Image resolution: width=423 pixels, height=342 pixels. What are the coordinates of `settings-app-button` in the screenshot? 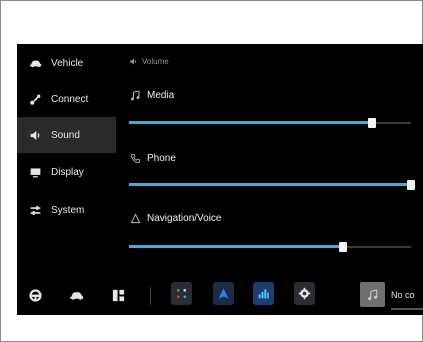 It's located at (304, 293).